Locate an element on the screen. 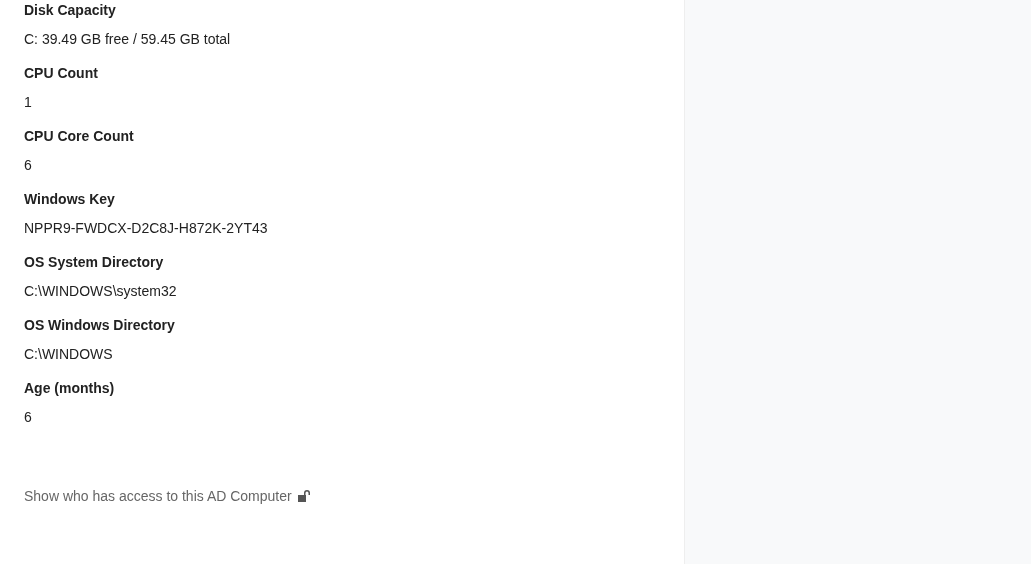  field-value: NPPR9-FWDCX-D2C8J-H872K-2YT43 is located at coordinates (146, 228).